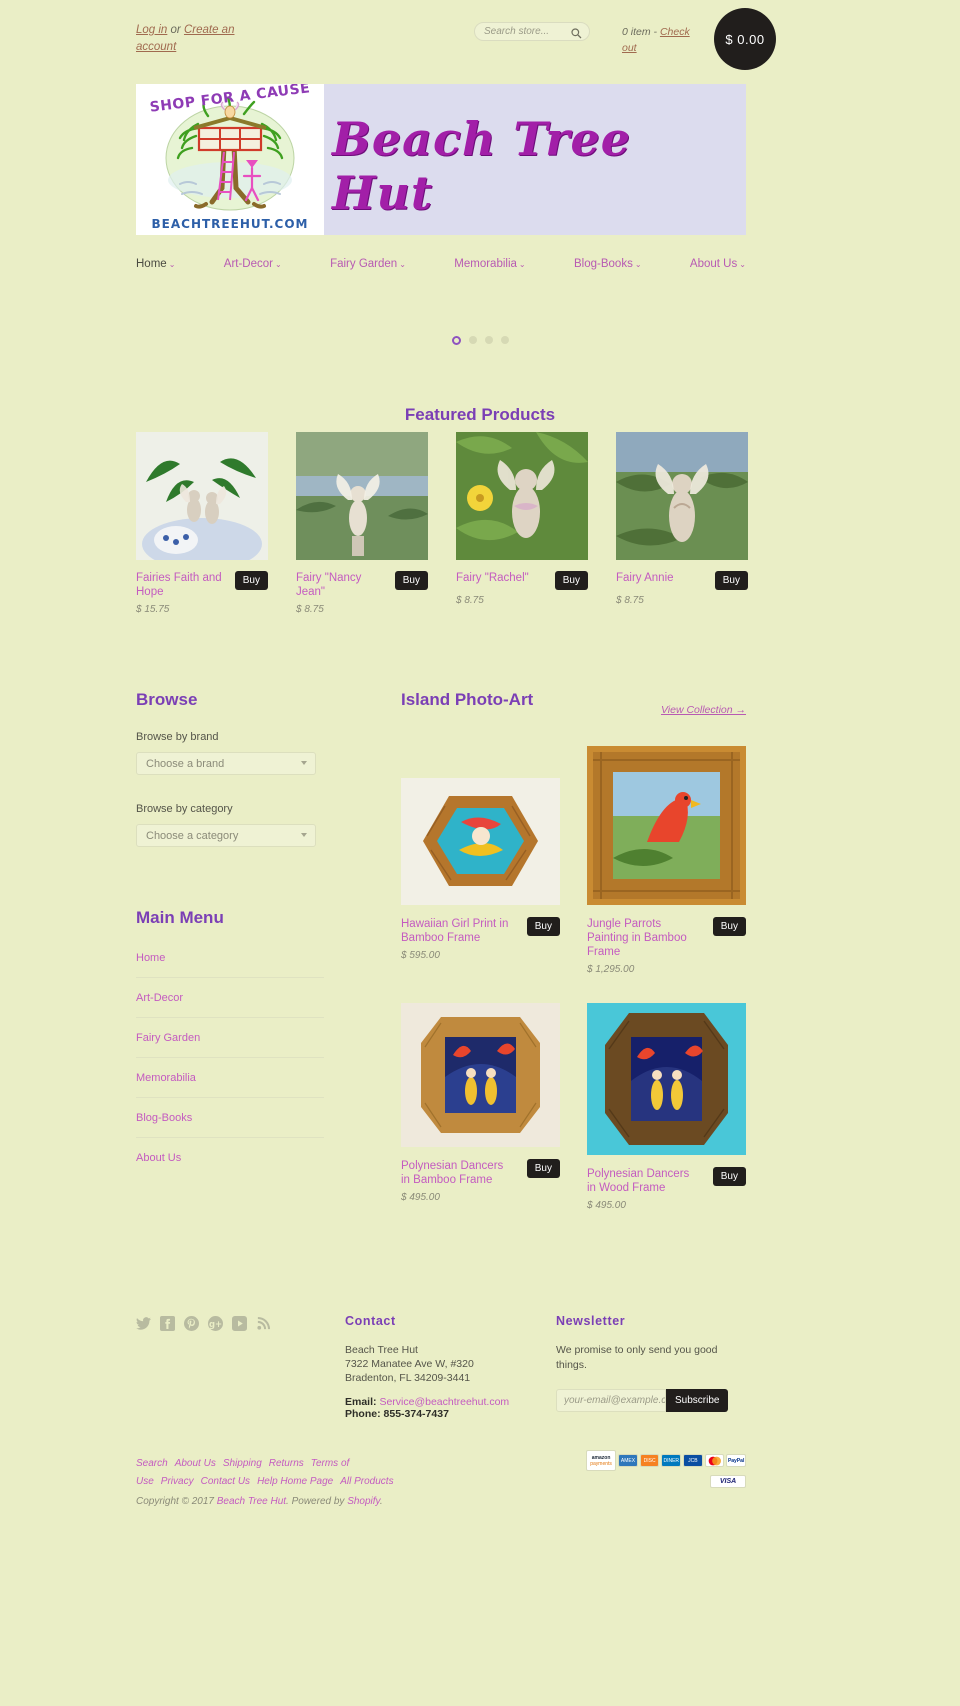 This screenshot has height=1706, width=960. Describe the element at coordinates (184, 809) in the screenshot. I see `browse-category-label: Browse by category` at that location.